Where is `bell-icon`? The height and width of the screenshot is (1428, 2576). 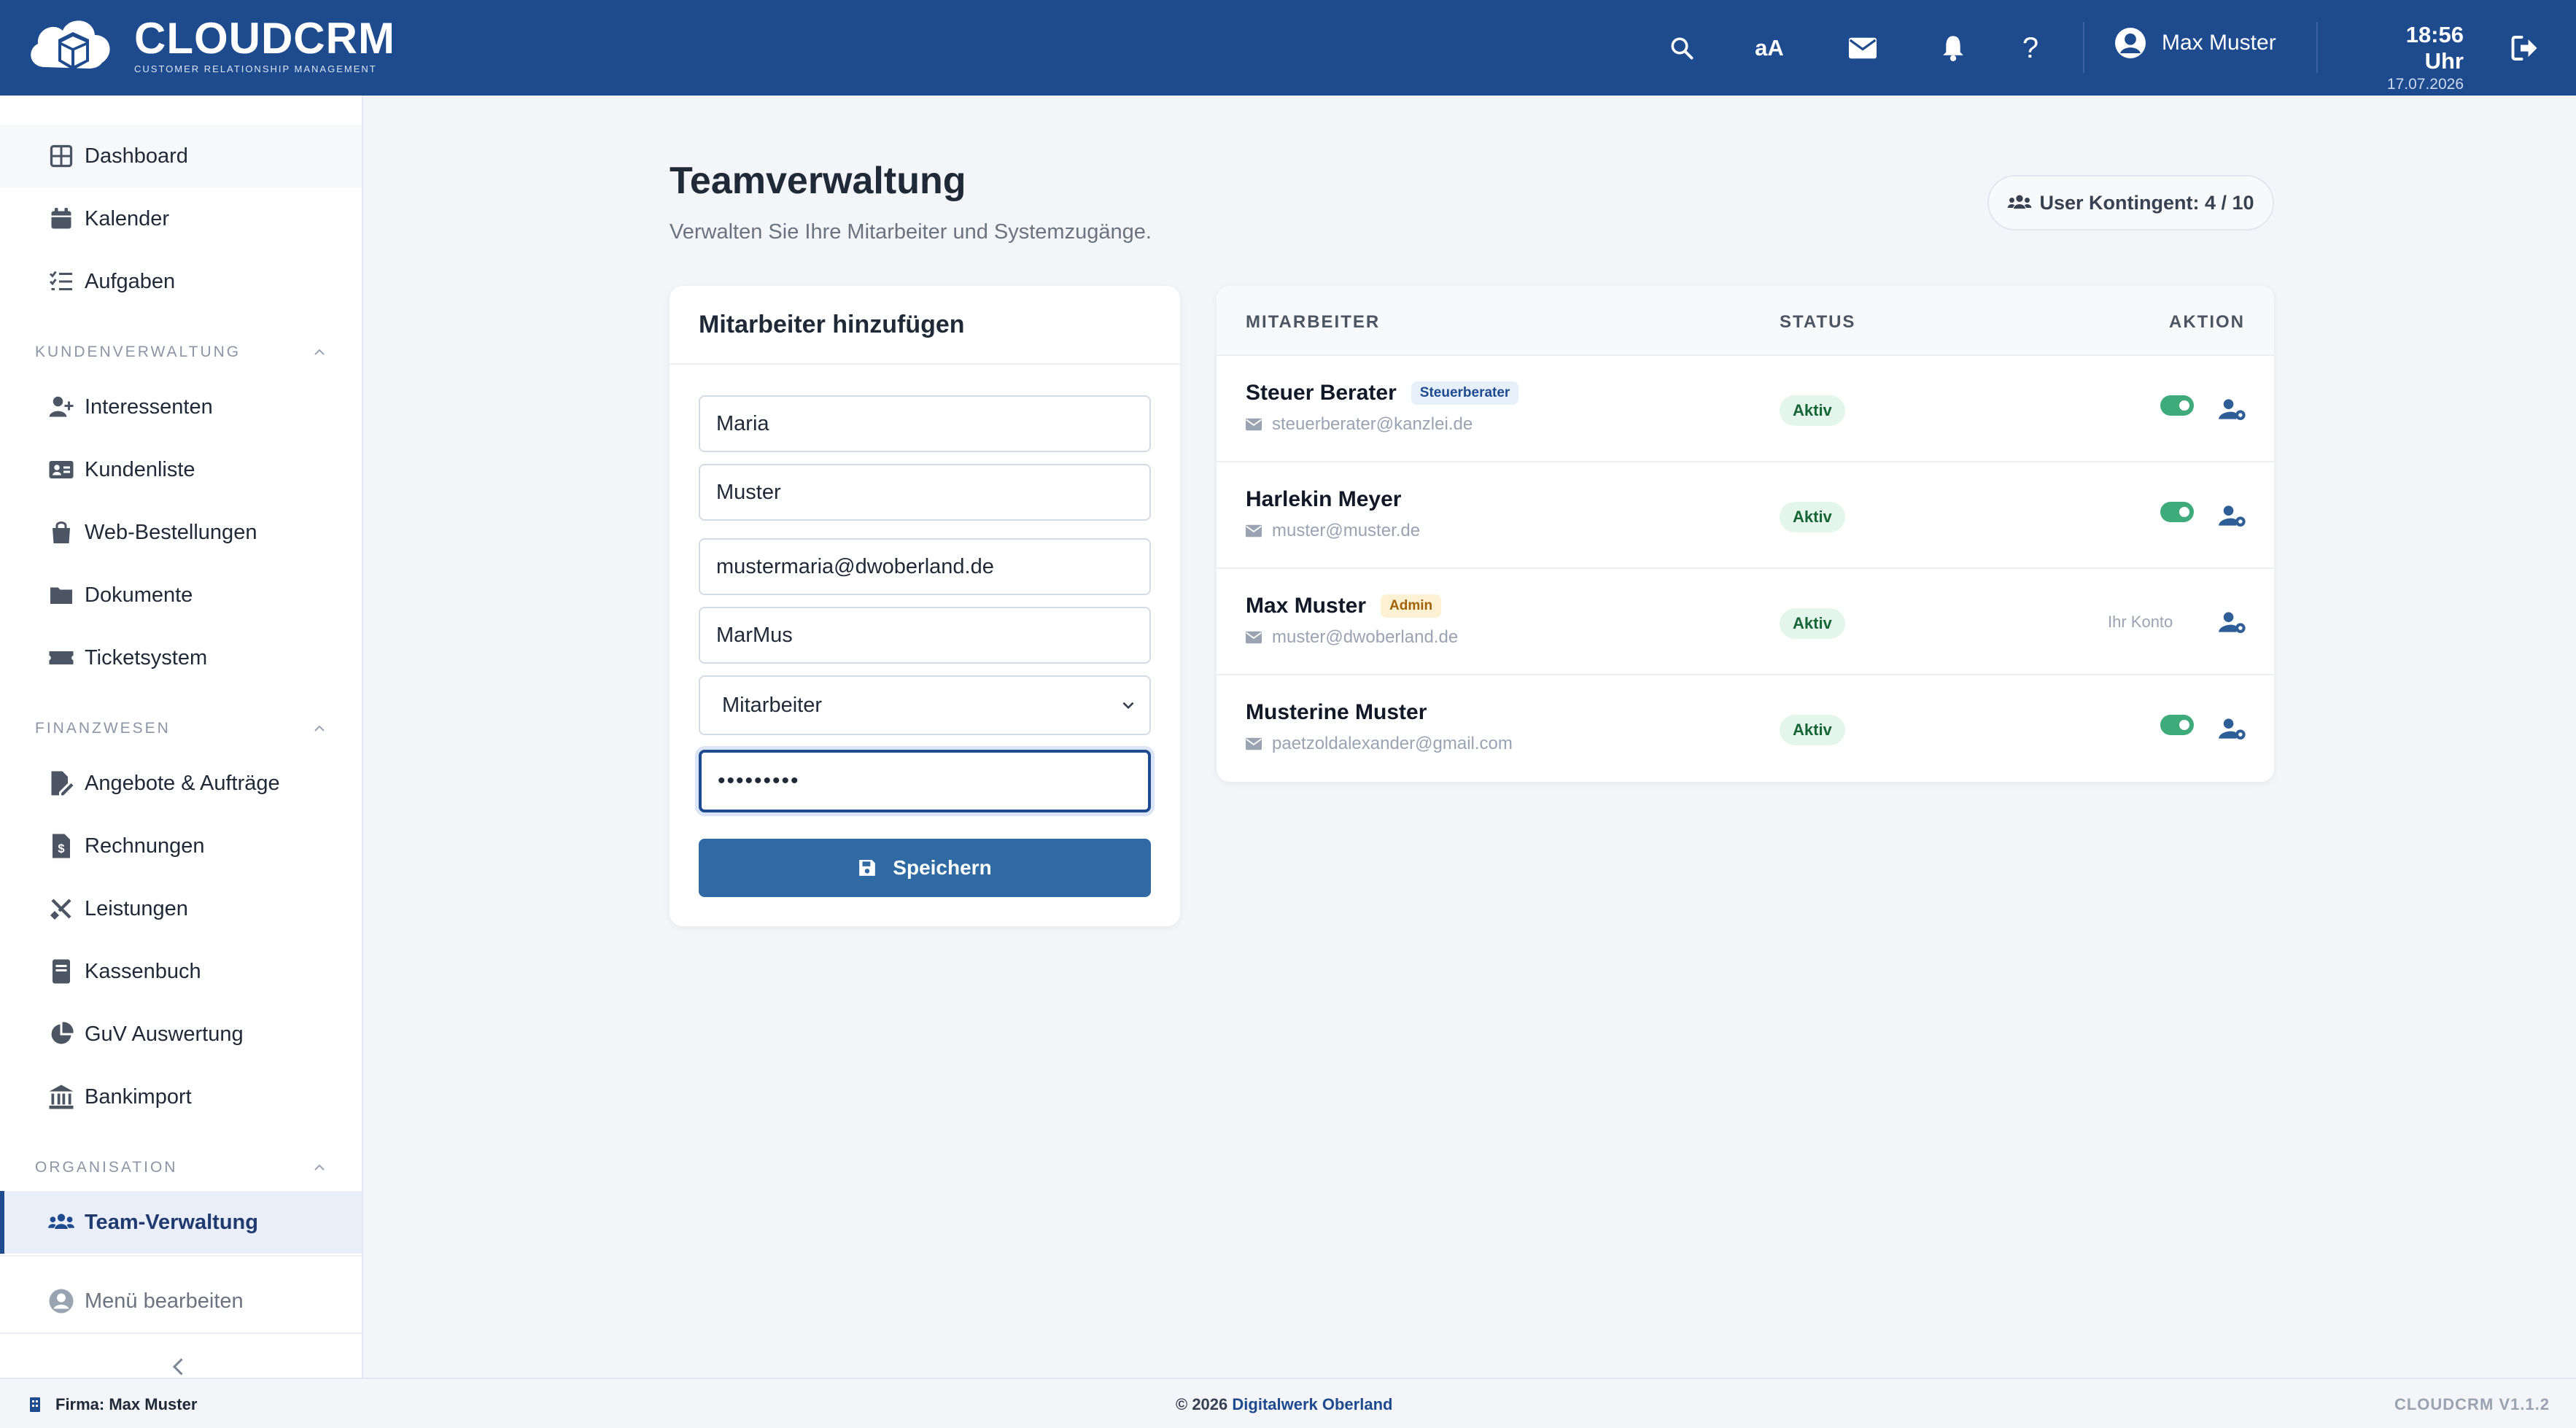 bell-icon is located at coordinates (1953, 48).